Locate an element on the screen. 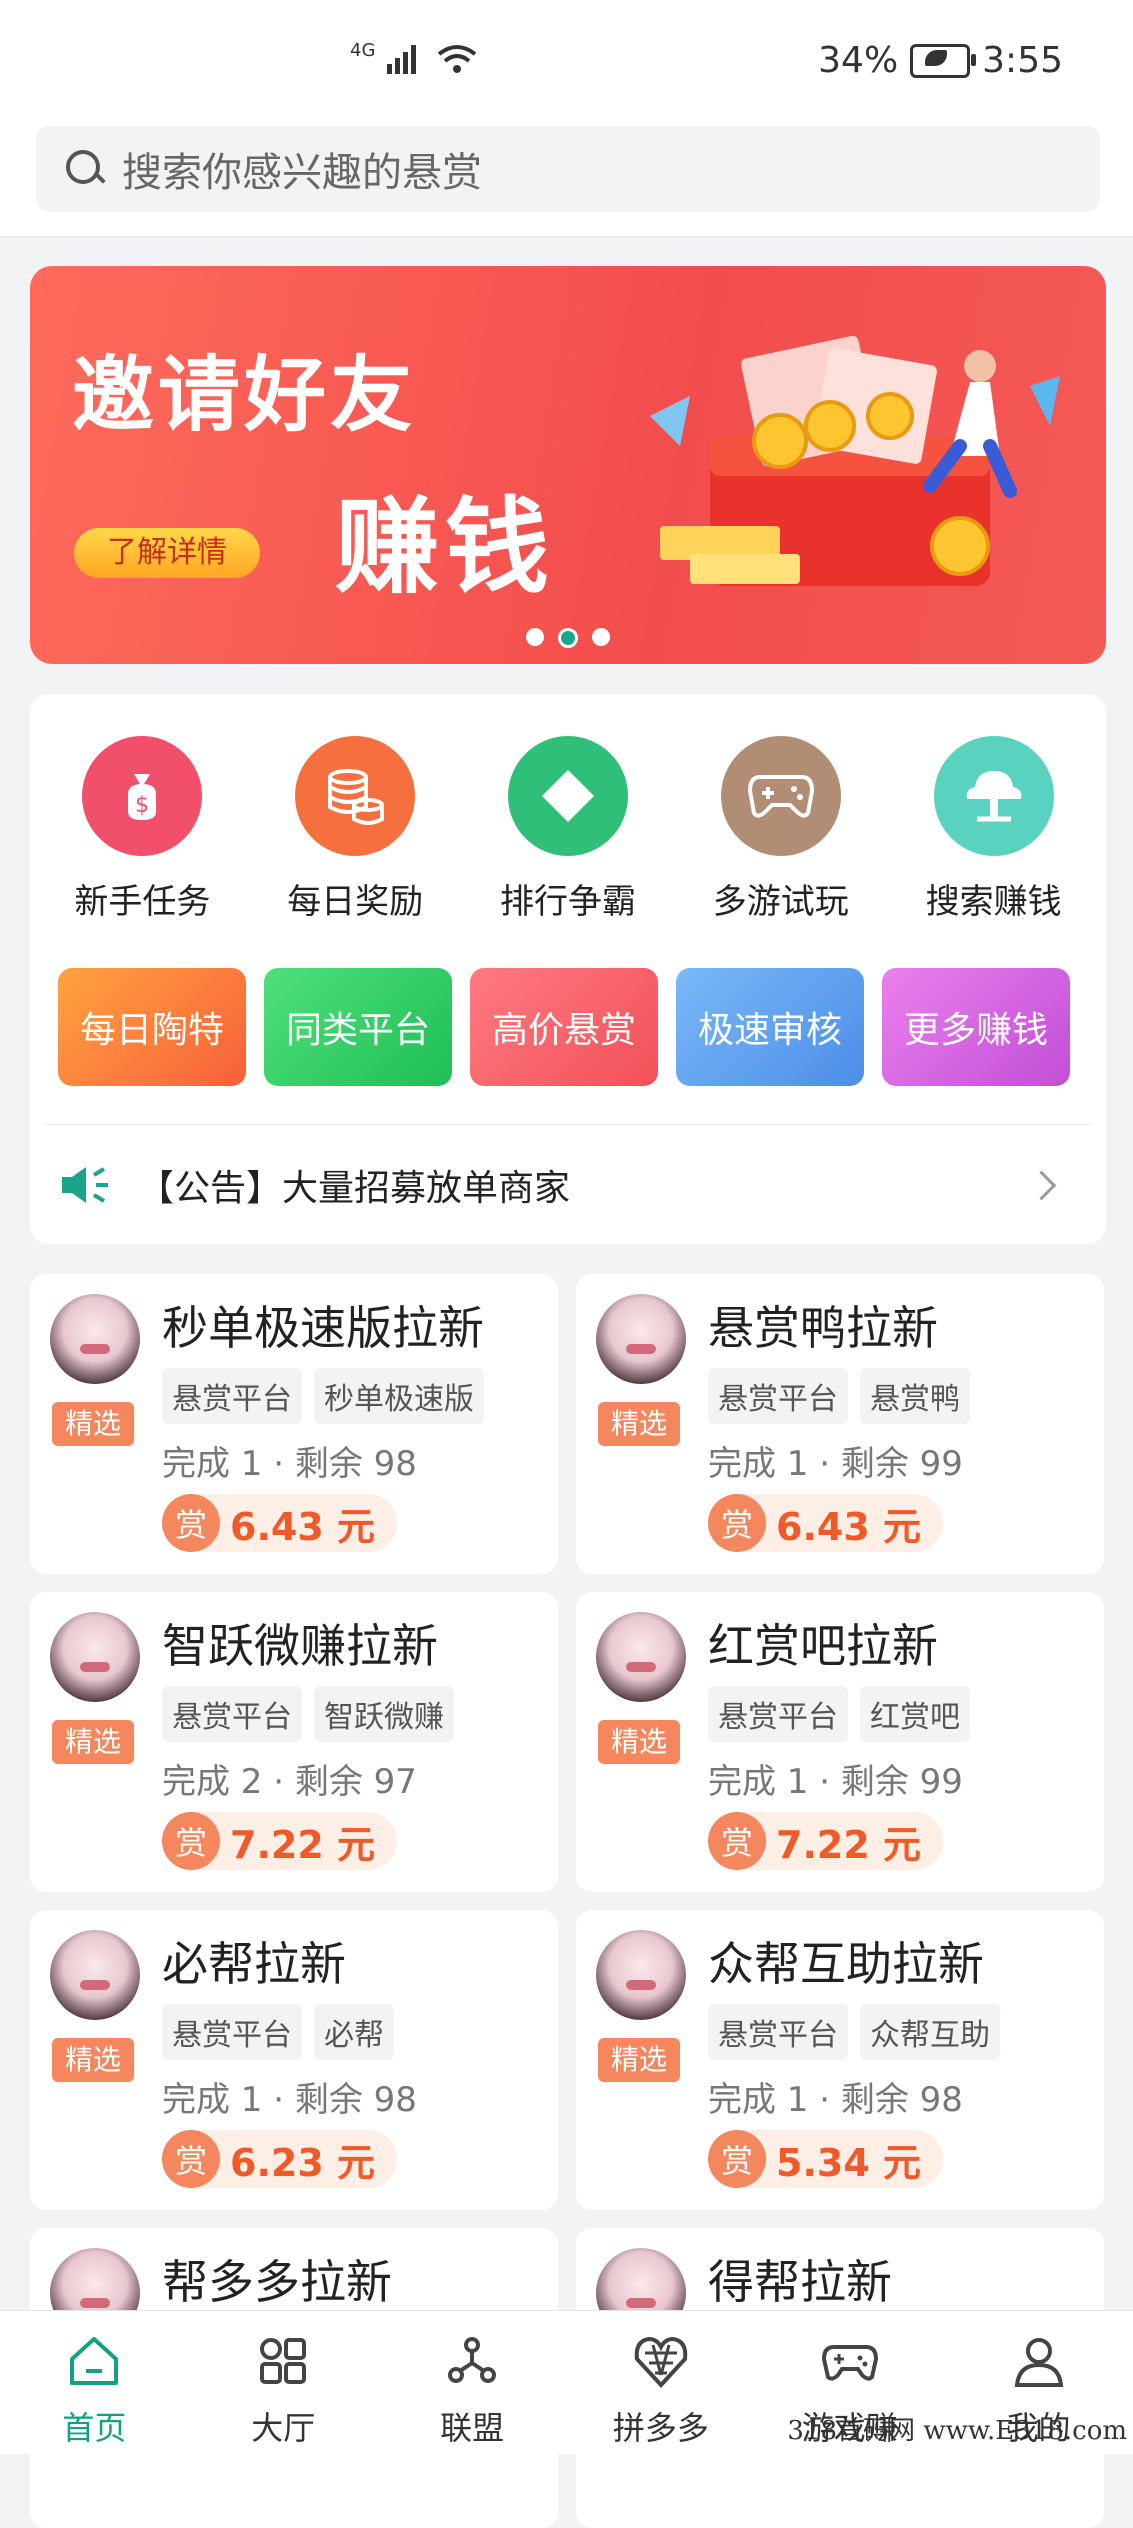 The height and width of the screenshot is (2528, 1133). task-tag: 红赏吧 is located at coordinates (915, 1714).